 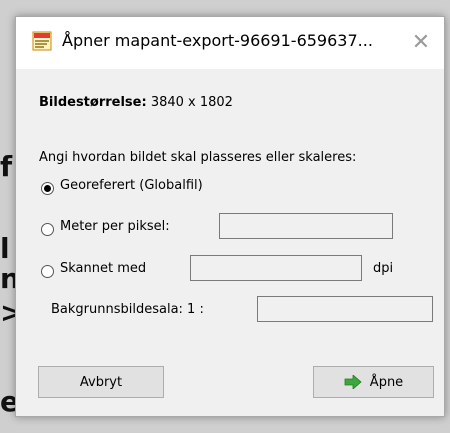 I want to click on app-icon, so click(x=42, y=41).